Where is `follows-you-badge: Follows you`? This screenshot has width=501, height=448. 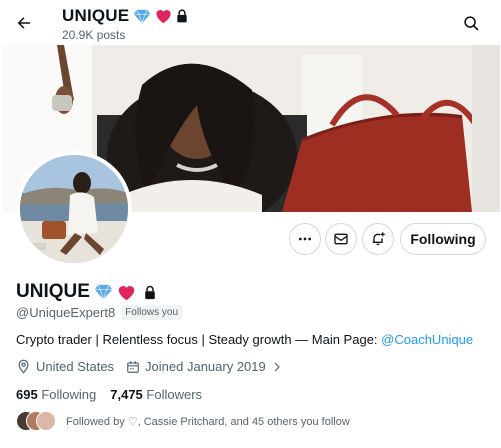
follows-you-badge: Follows you is located at coordinates (152, 312).